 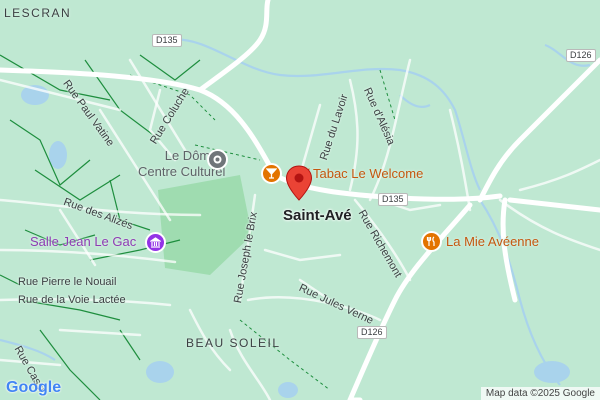 I want to click on area-label-beau-soleil: BEAU SOLEIL, so click(x=233, y=343).